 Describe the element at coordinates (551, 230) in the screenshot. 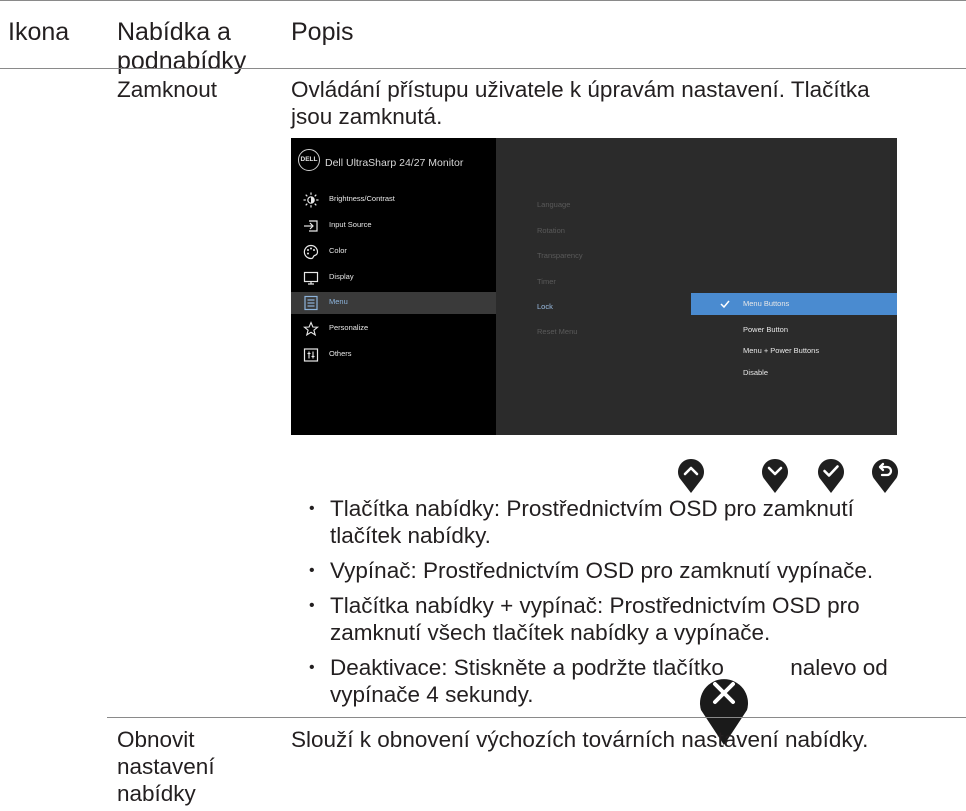

I see `osd-submenu-rotation: Rotation` at that location.